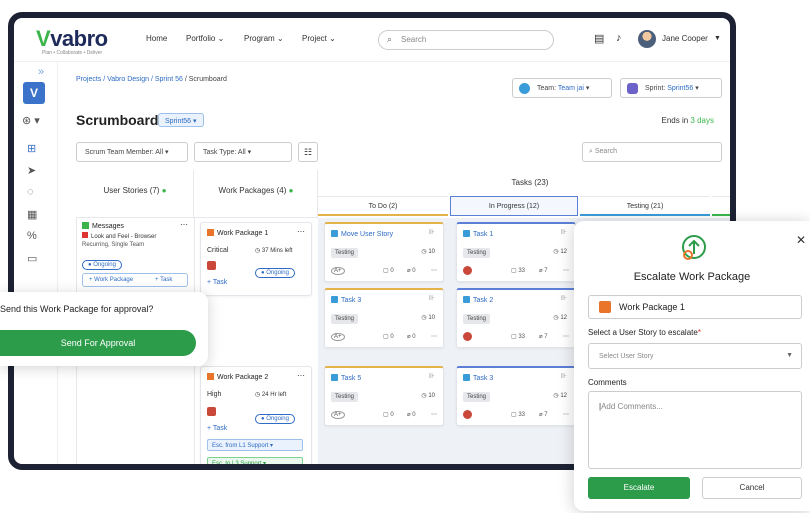 The height and width of the screenshot is (513, 810). Describe the element at coordinates (72, 53) in the screenshot. I see `logo-tagline: Plan • Collaborate • Deliver` at that location.